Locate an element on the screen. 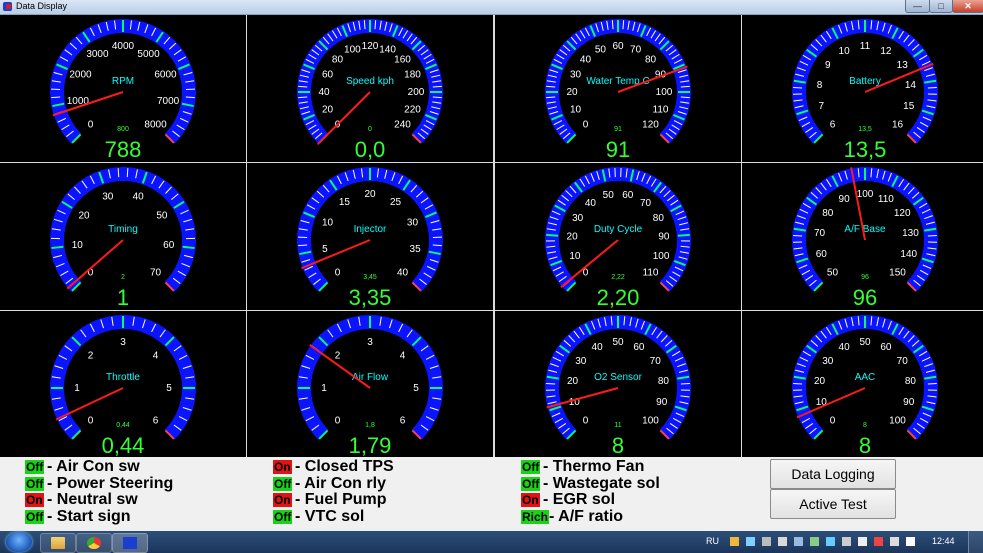 This screenshot has width=983, height=553. gauge-label: A/F Base is located at coordinates (865, 229).